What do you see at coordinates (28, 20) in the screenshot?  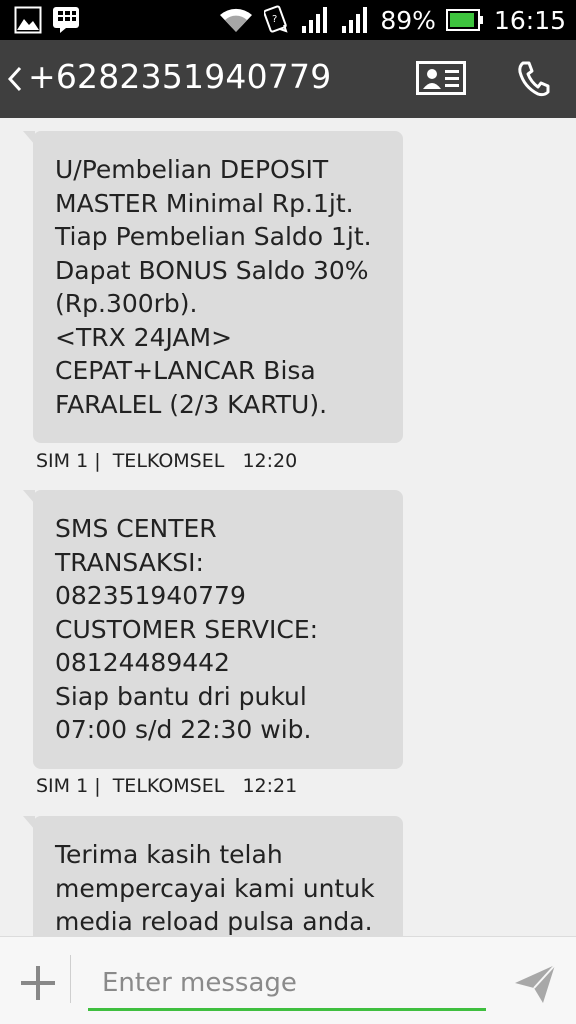 I see `gallery-icon` at bounding box center [28, 20].